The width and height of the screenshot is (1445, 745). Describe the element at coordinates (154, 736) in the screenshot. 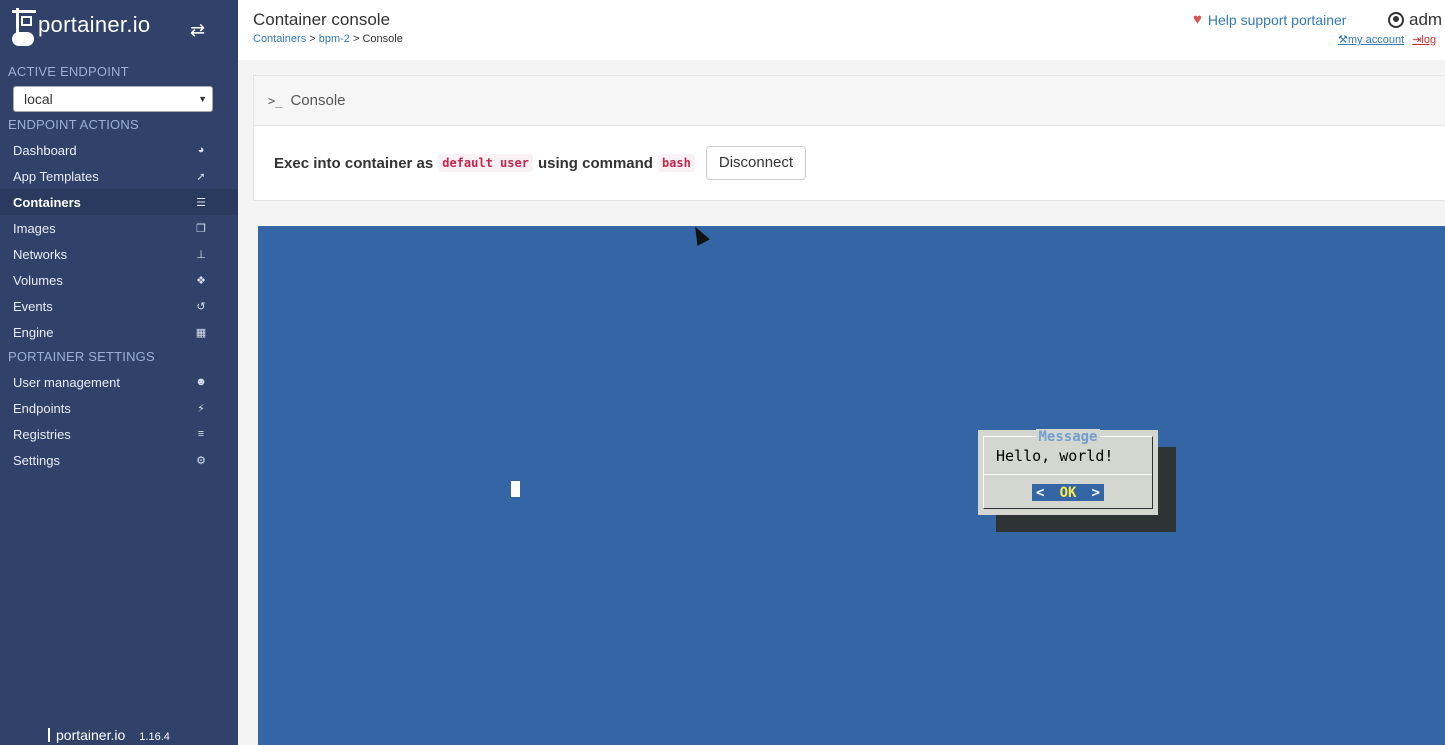

I see `version-label: 1.16.4` at that location.